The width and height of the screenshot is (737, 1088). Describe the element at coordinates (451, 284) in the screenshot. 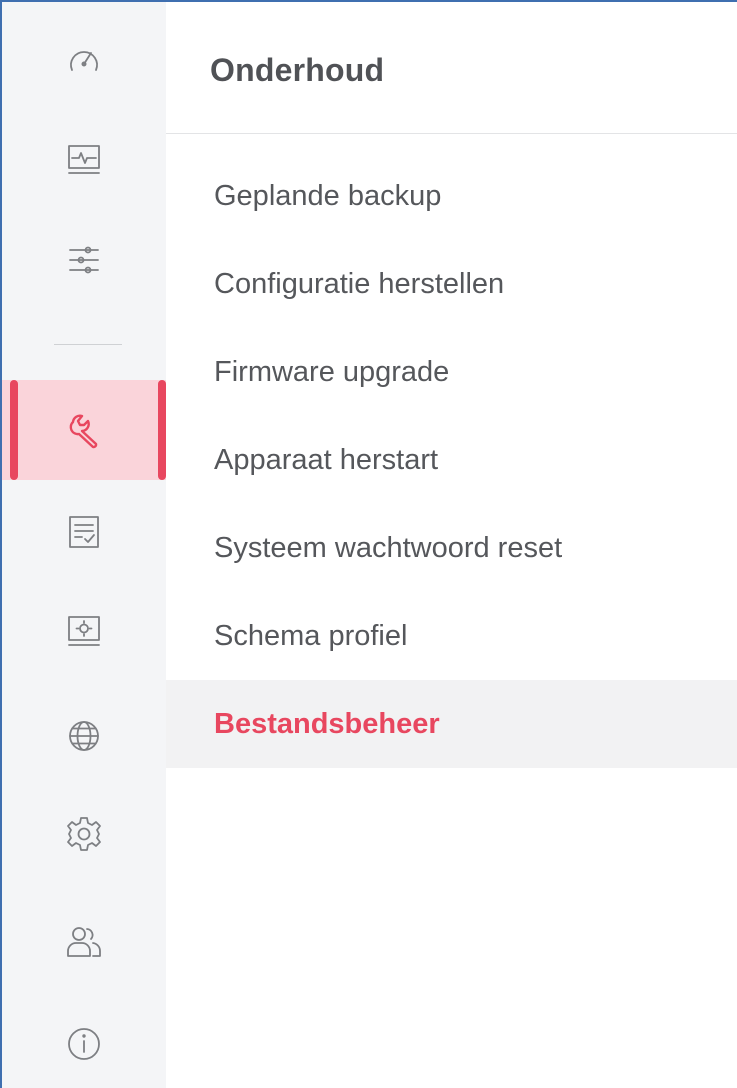

I see `menu-item-restore-configuration: Configuratie herstellen` at that location.